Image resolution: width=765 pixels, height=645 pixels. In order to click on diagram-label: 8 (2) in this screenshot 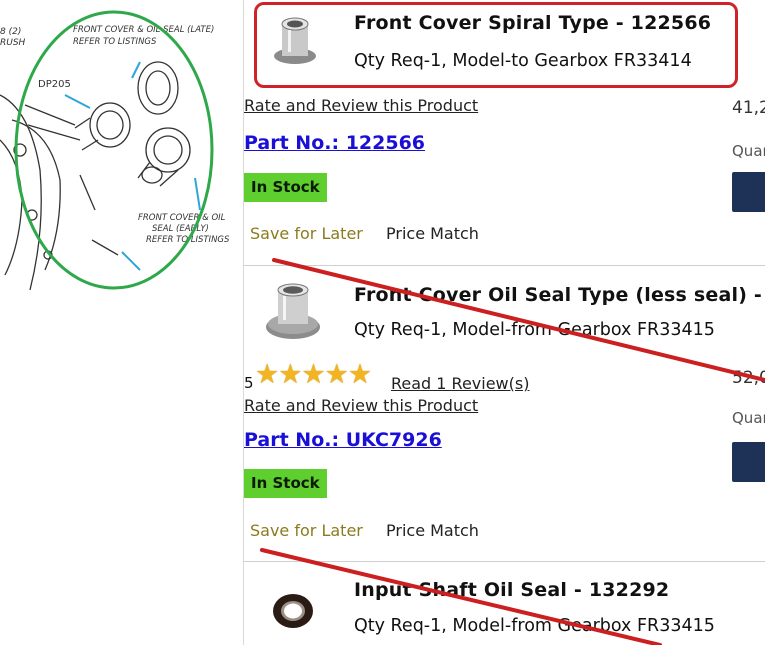, I will do `click(10, 32)`.